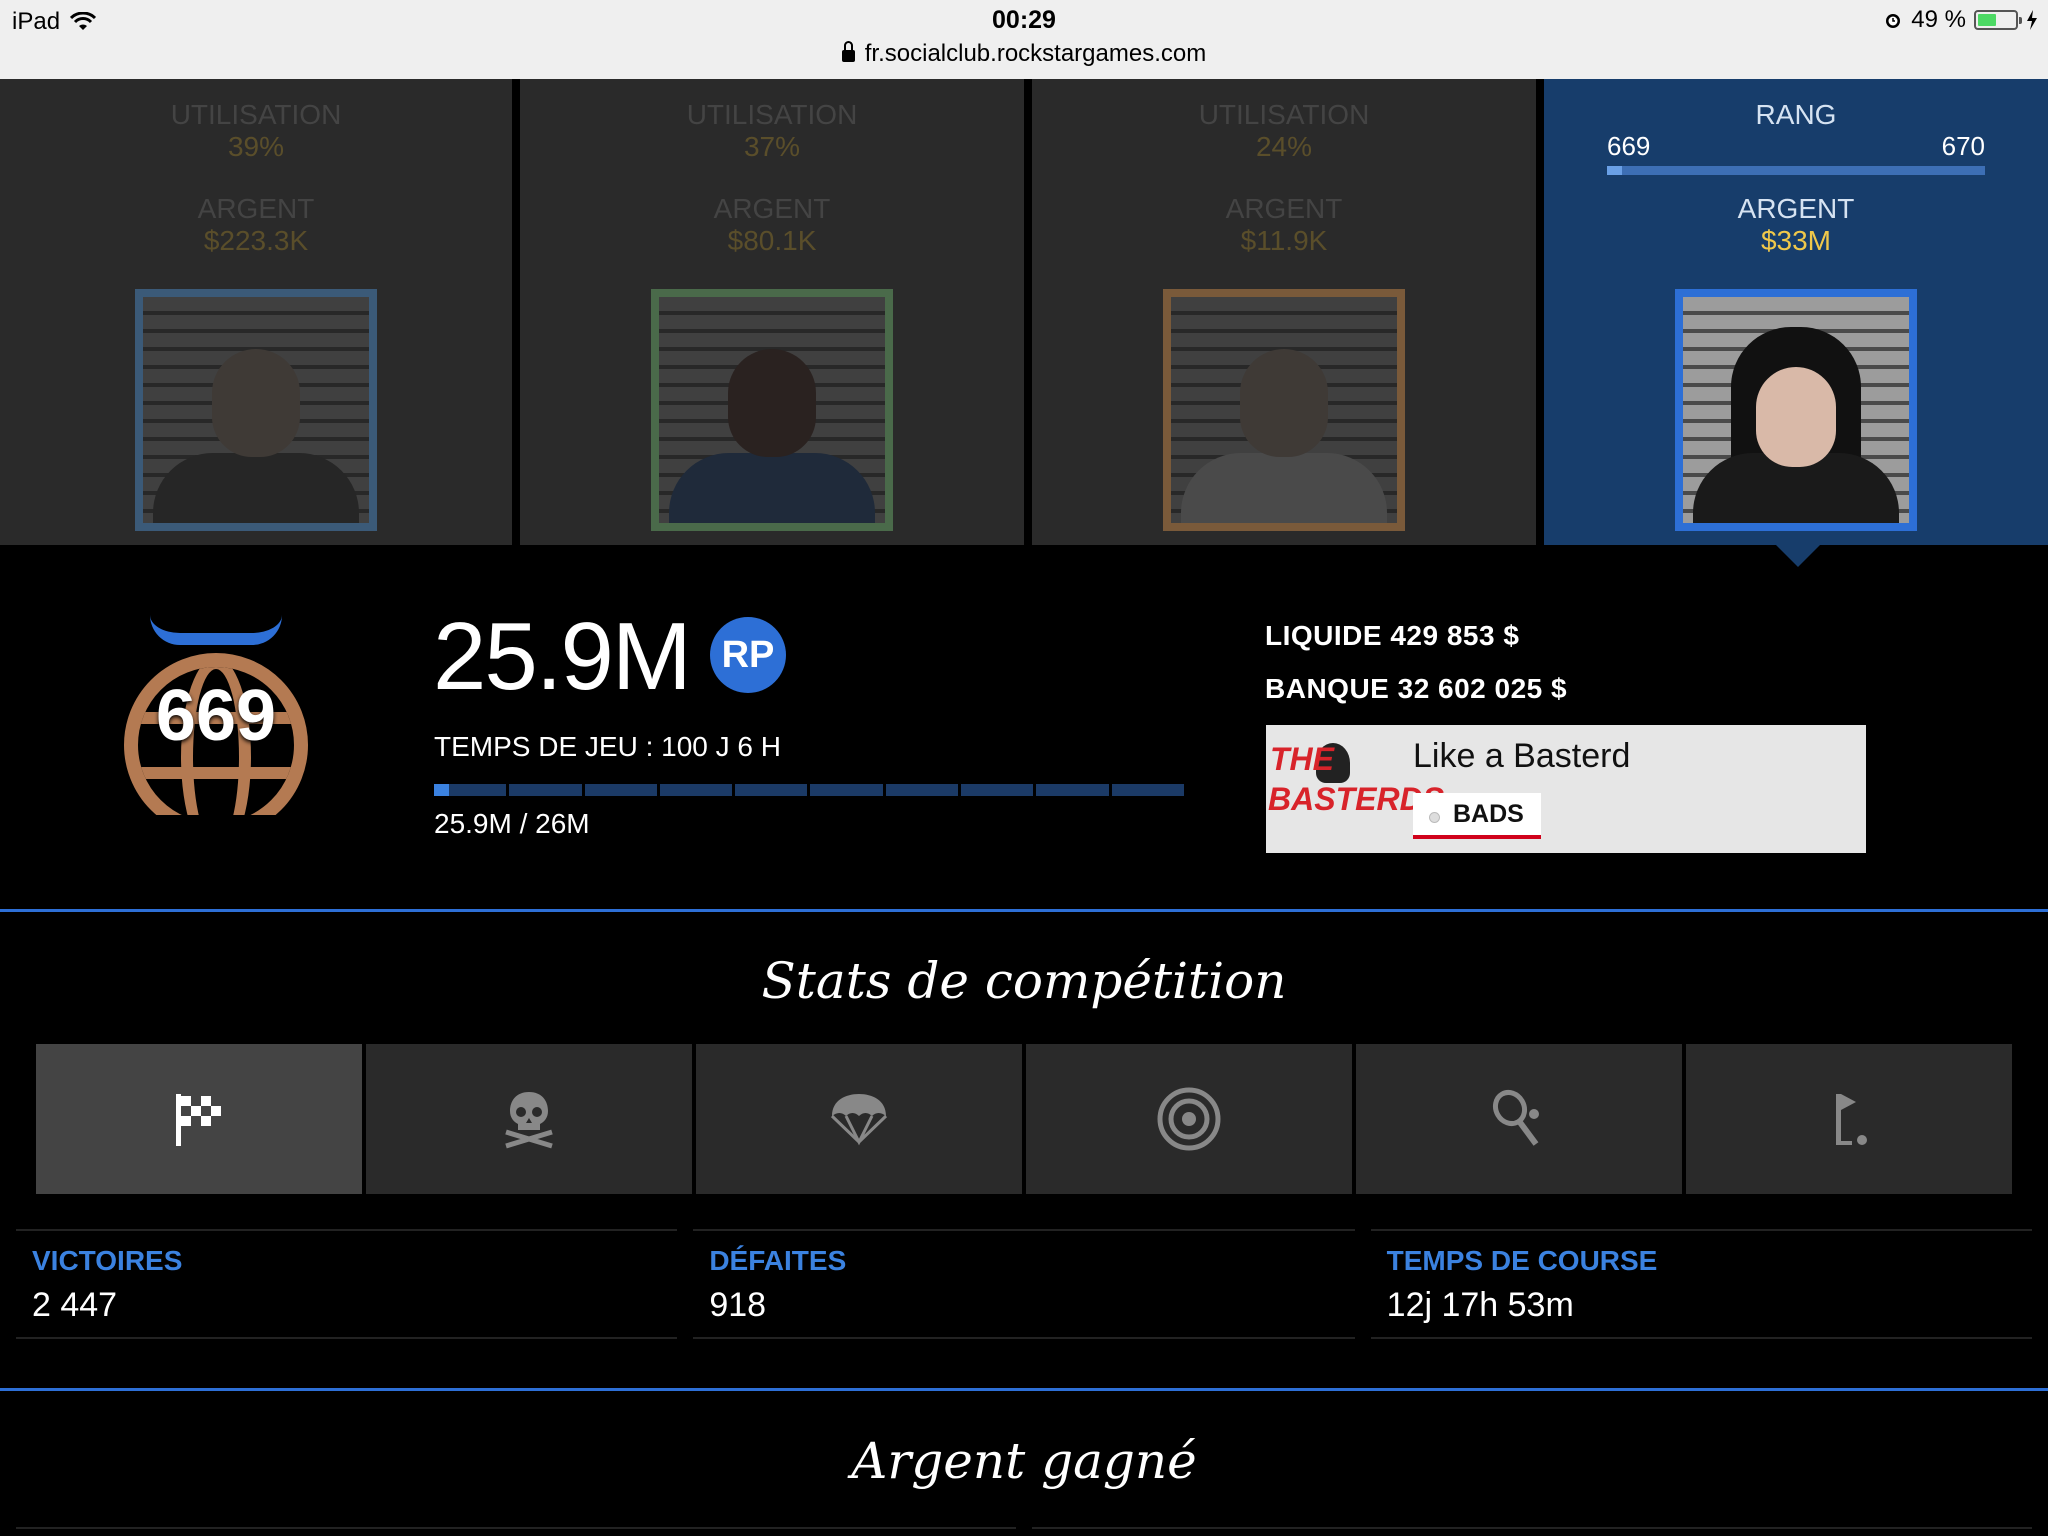 Image resolution: width=2048 pixels, height=1536 pixels. Describe the element at coordinates (107, 1260) in the screenshot. I see `stat-label: VICTOIRES` at that location.